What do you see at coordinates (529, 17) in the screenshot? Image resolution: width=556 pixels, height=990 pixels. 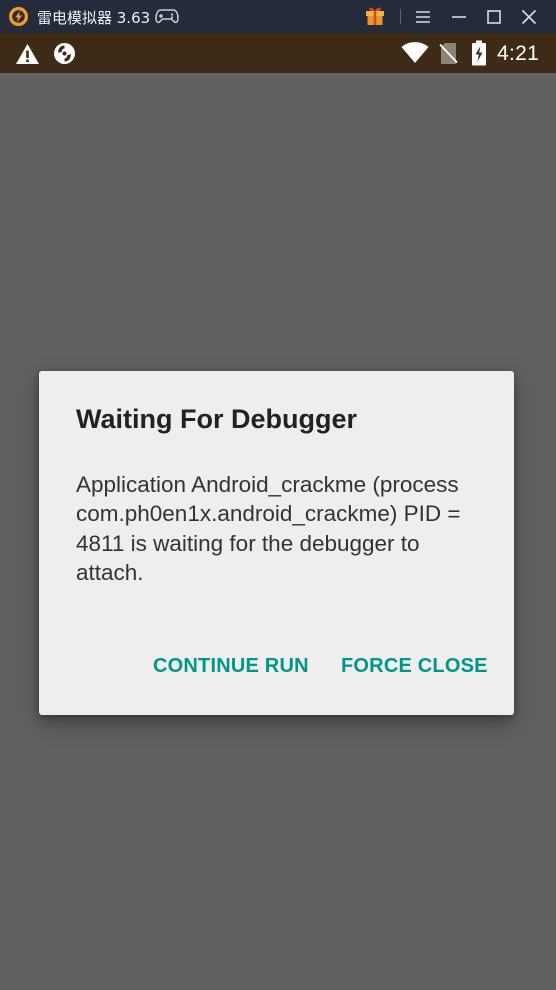 I see `close-icon` at bounding box center [529, 17].